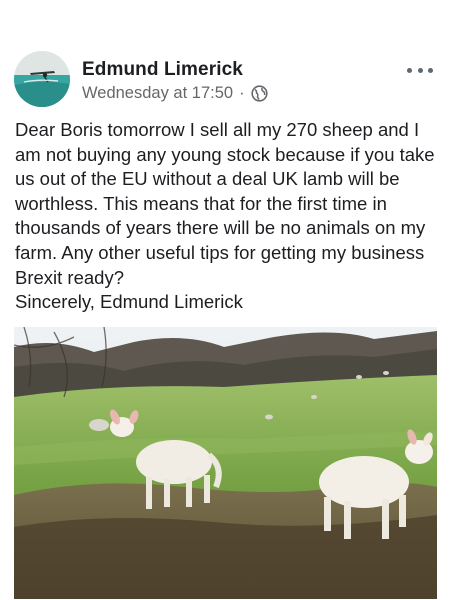 The image size is (449, 600). Describe the element at coordinates (259, 93) in the screenshot. I see `globe-icon` at that location.